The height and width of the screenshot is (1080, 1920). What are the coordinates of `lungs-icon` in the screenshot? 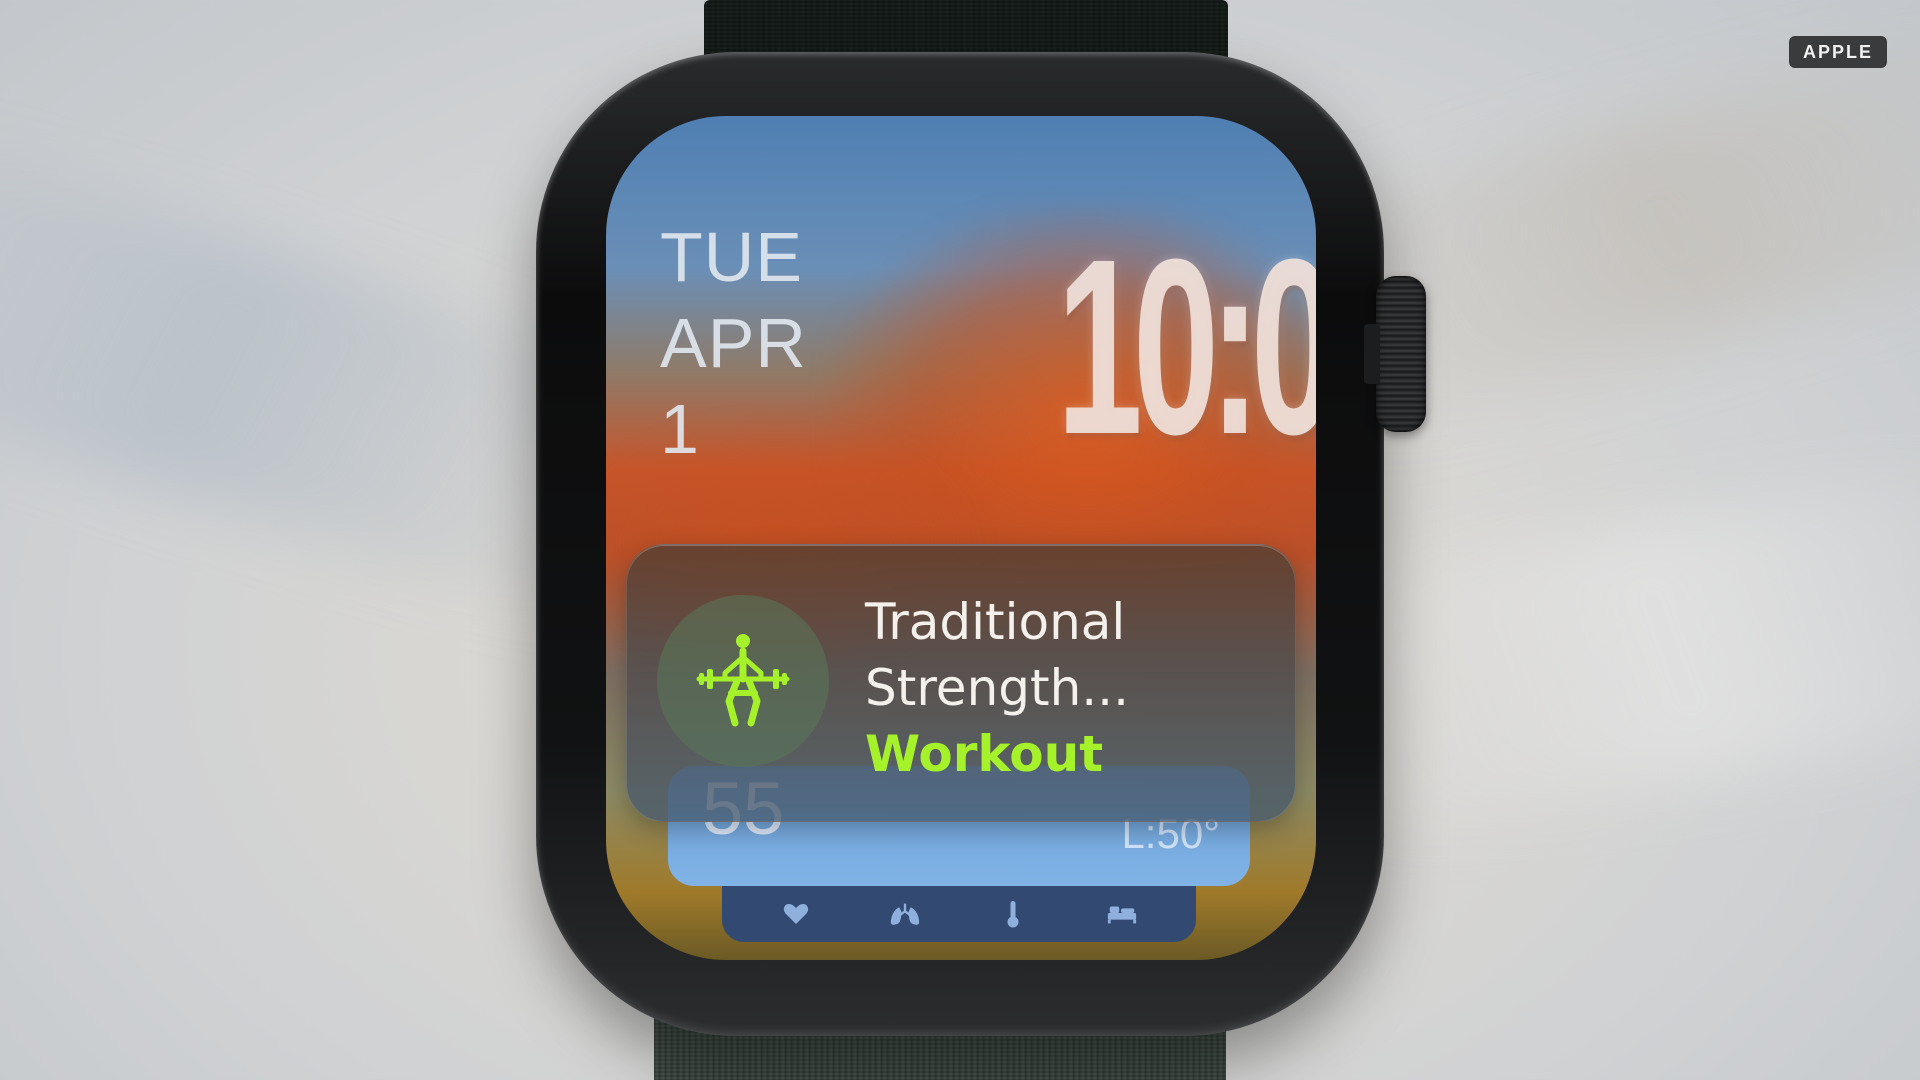 It's located at (905, 914).